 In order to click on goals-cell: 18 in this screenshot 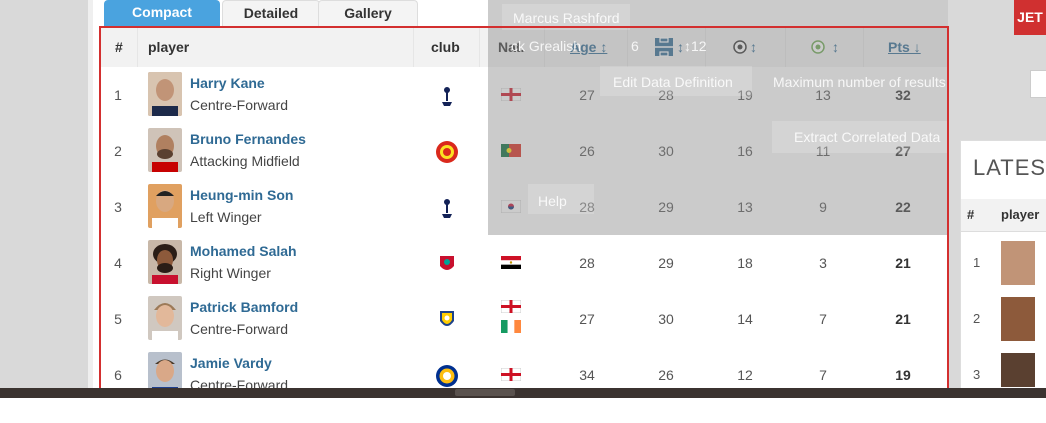, I will do `click(745, 263)`.